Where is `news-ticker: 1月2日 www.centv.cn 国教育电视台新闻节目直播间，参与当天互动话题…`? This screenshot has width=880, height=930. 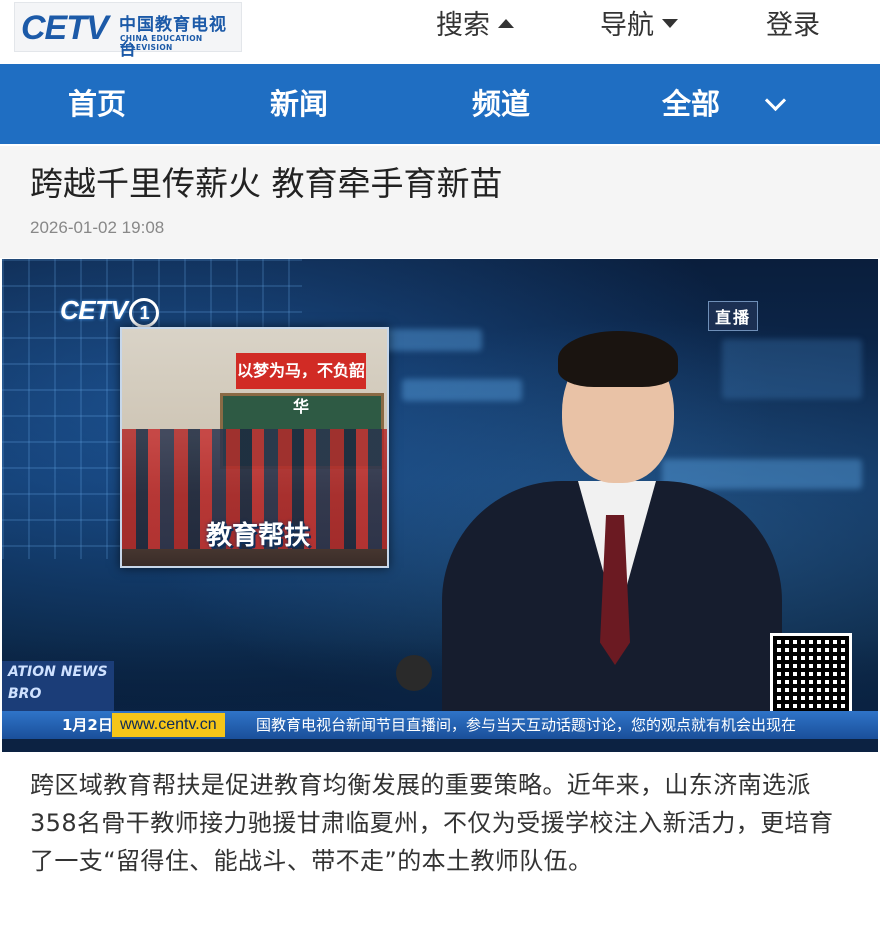 news-ticker: 1月2日 www.centv.cn 国教育电视台新闻节目直播间，参与当天互动话题… is located at coordinates (440, 725).